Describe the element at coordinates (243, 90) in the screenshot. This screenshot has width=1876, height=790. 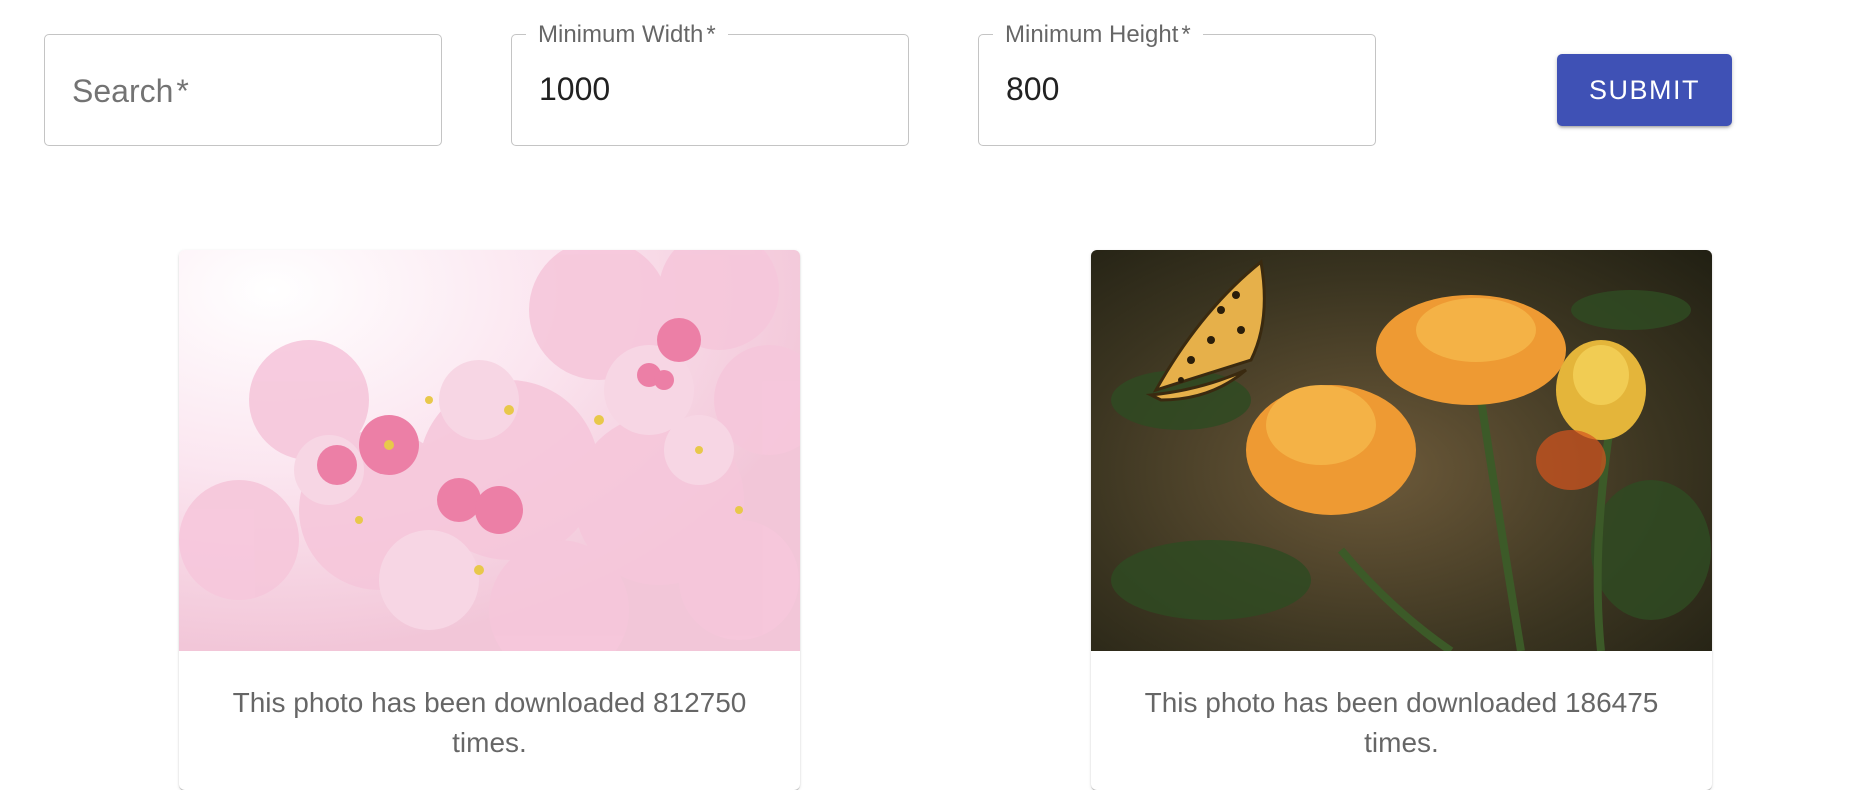
I see `search-field: Search*` at that location.